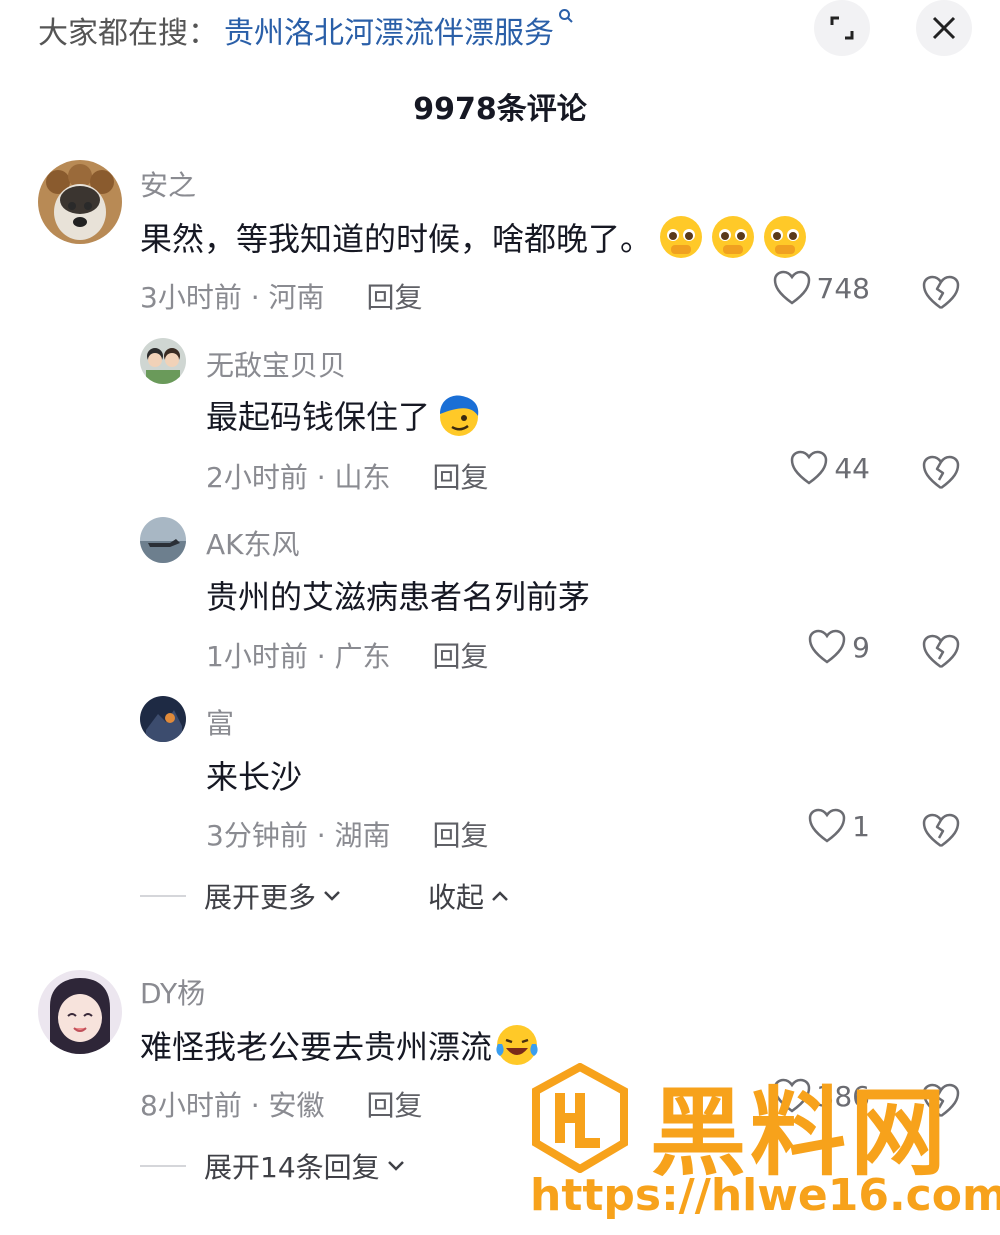 The width and height of the screenshot is (1000, 1235). What do you see at coordinates (298, 835) in the screenshot?
I see `time-location: 3分钟前 · 湖南` at bounding box center [298, 835].